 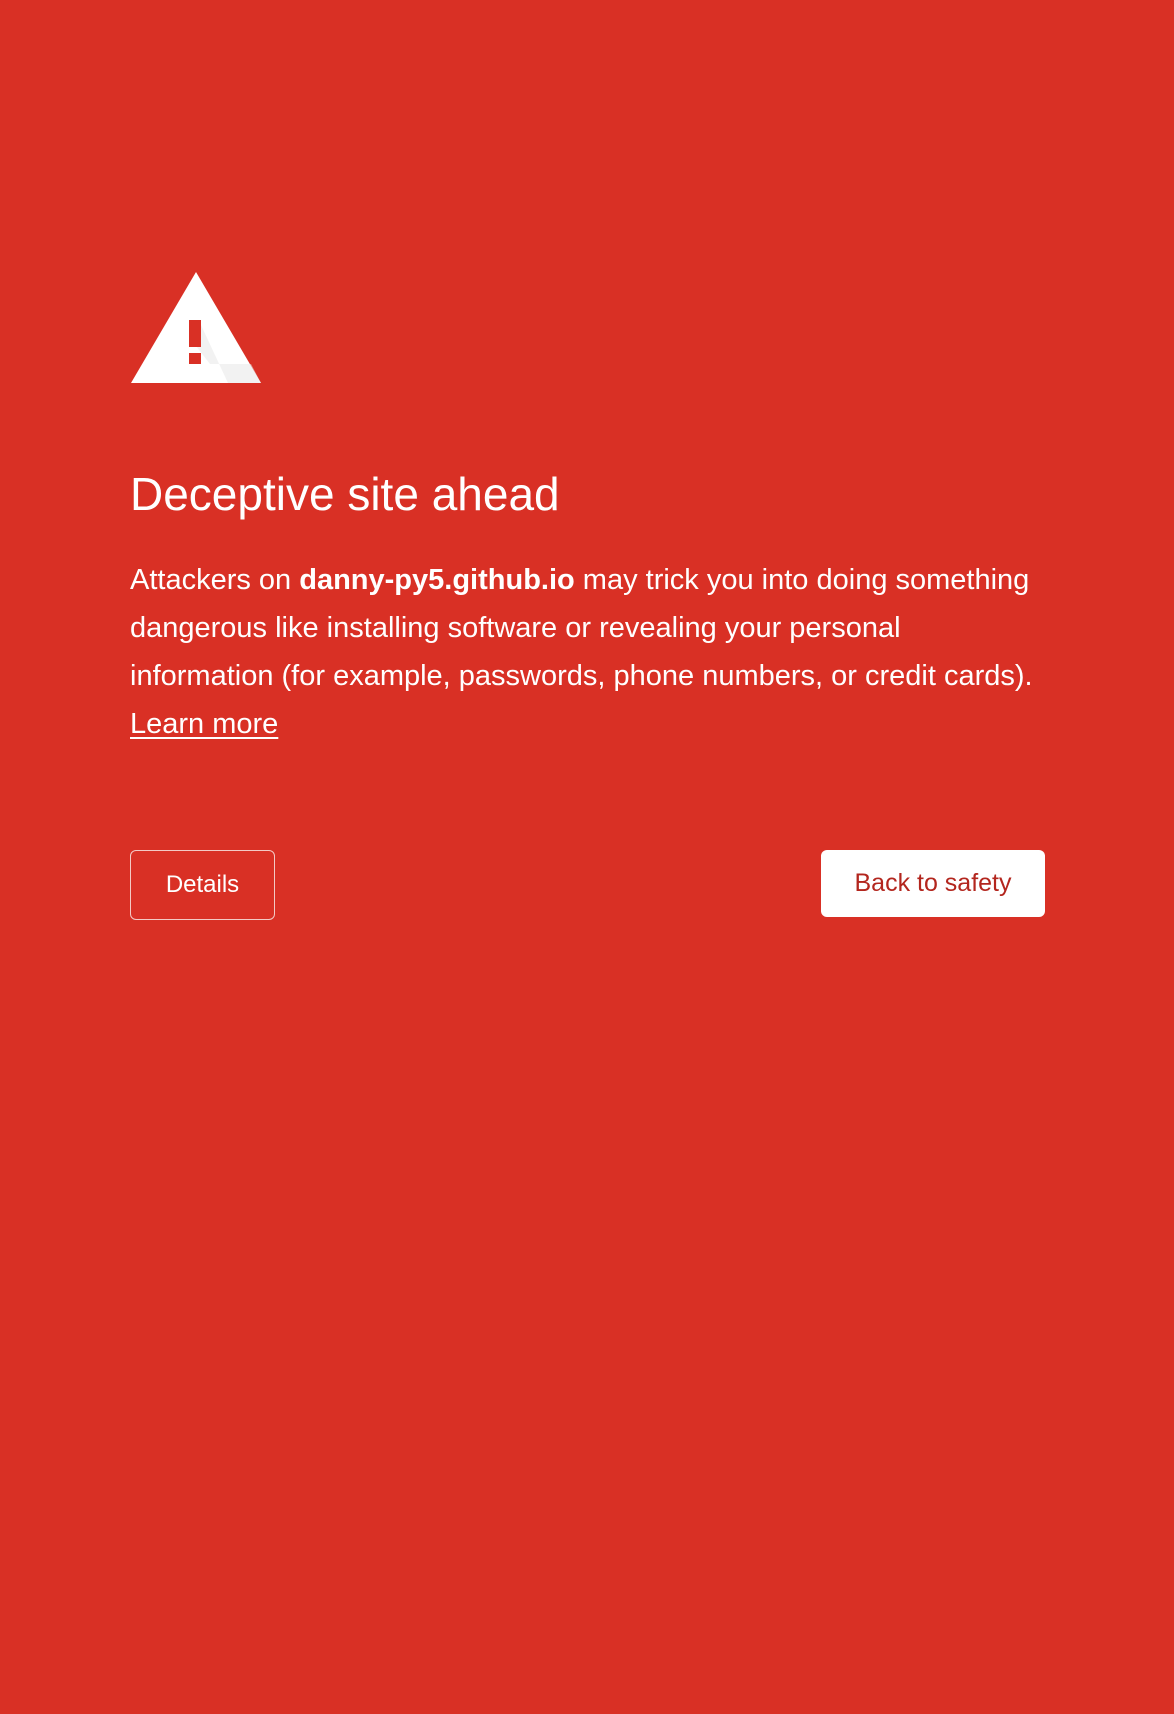 What do you see at coordinates (215, 580) in the screenshot?
I see `description-prefix: Attackers on` at bounding box center [215, 580].